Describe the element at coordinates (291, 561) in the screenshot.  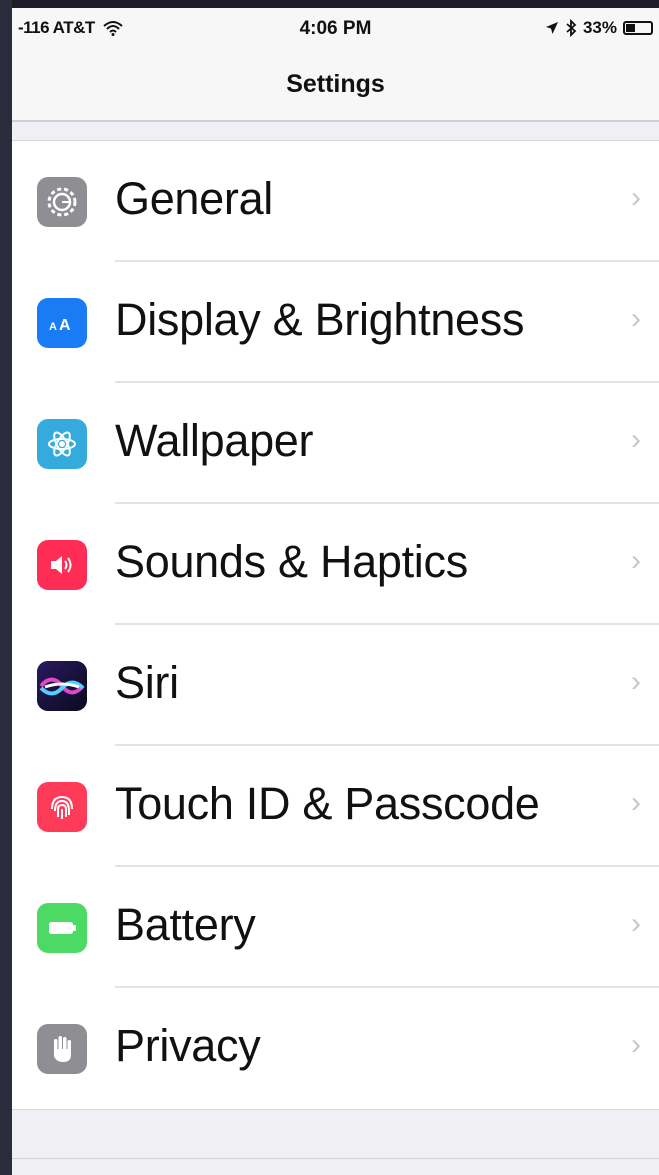
I see `settings-row-label: Sounds & Haptics` at that location.